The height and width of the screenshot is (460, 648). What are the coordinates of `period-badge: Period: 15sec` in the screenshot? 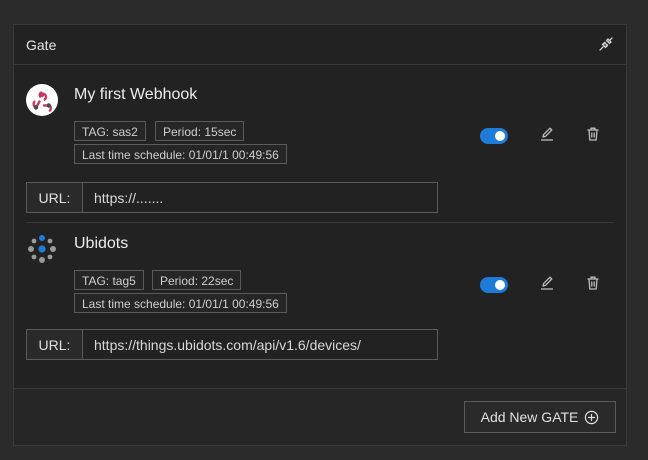 It's located at (200, 131).